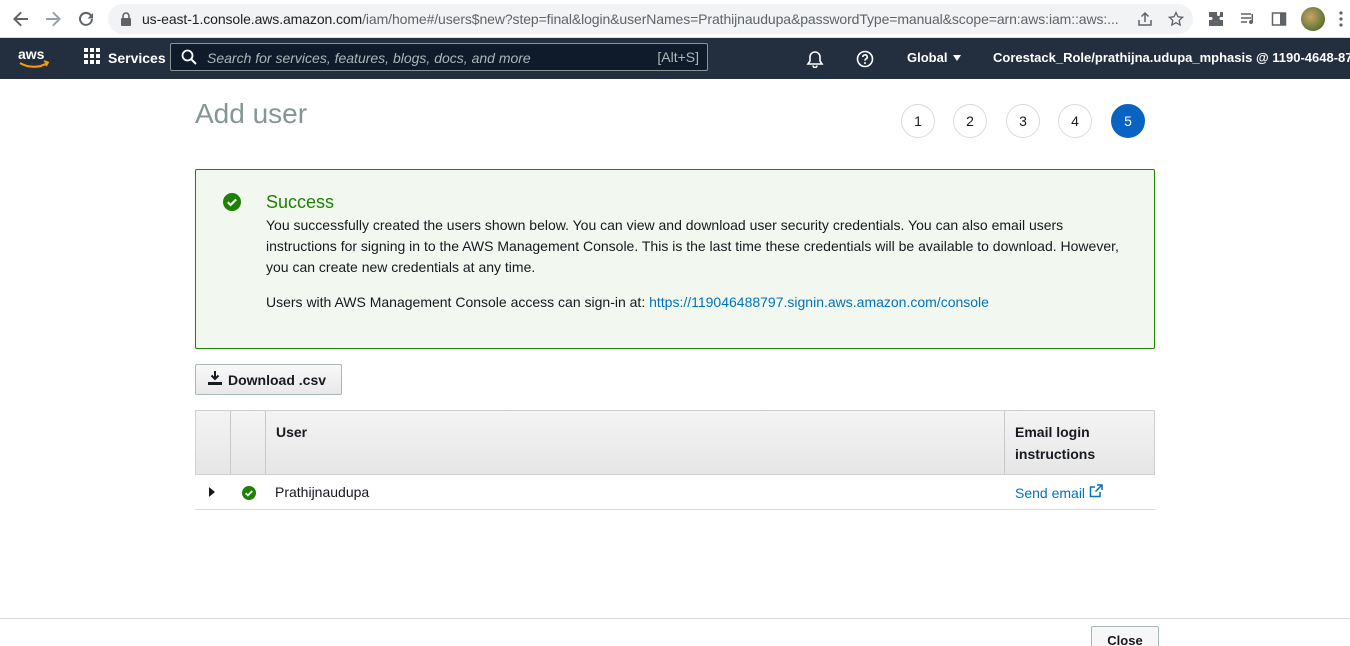 The width and height of the screenshot is (1350, 646). Describe the element at coordinates (1128, 121) in the screenshot. I see `wizard-step-5: 5` at that location.